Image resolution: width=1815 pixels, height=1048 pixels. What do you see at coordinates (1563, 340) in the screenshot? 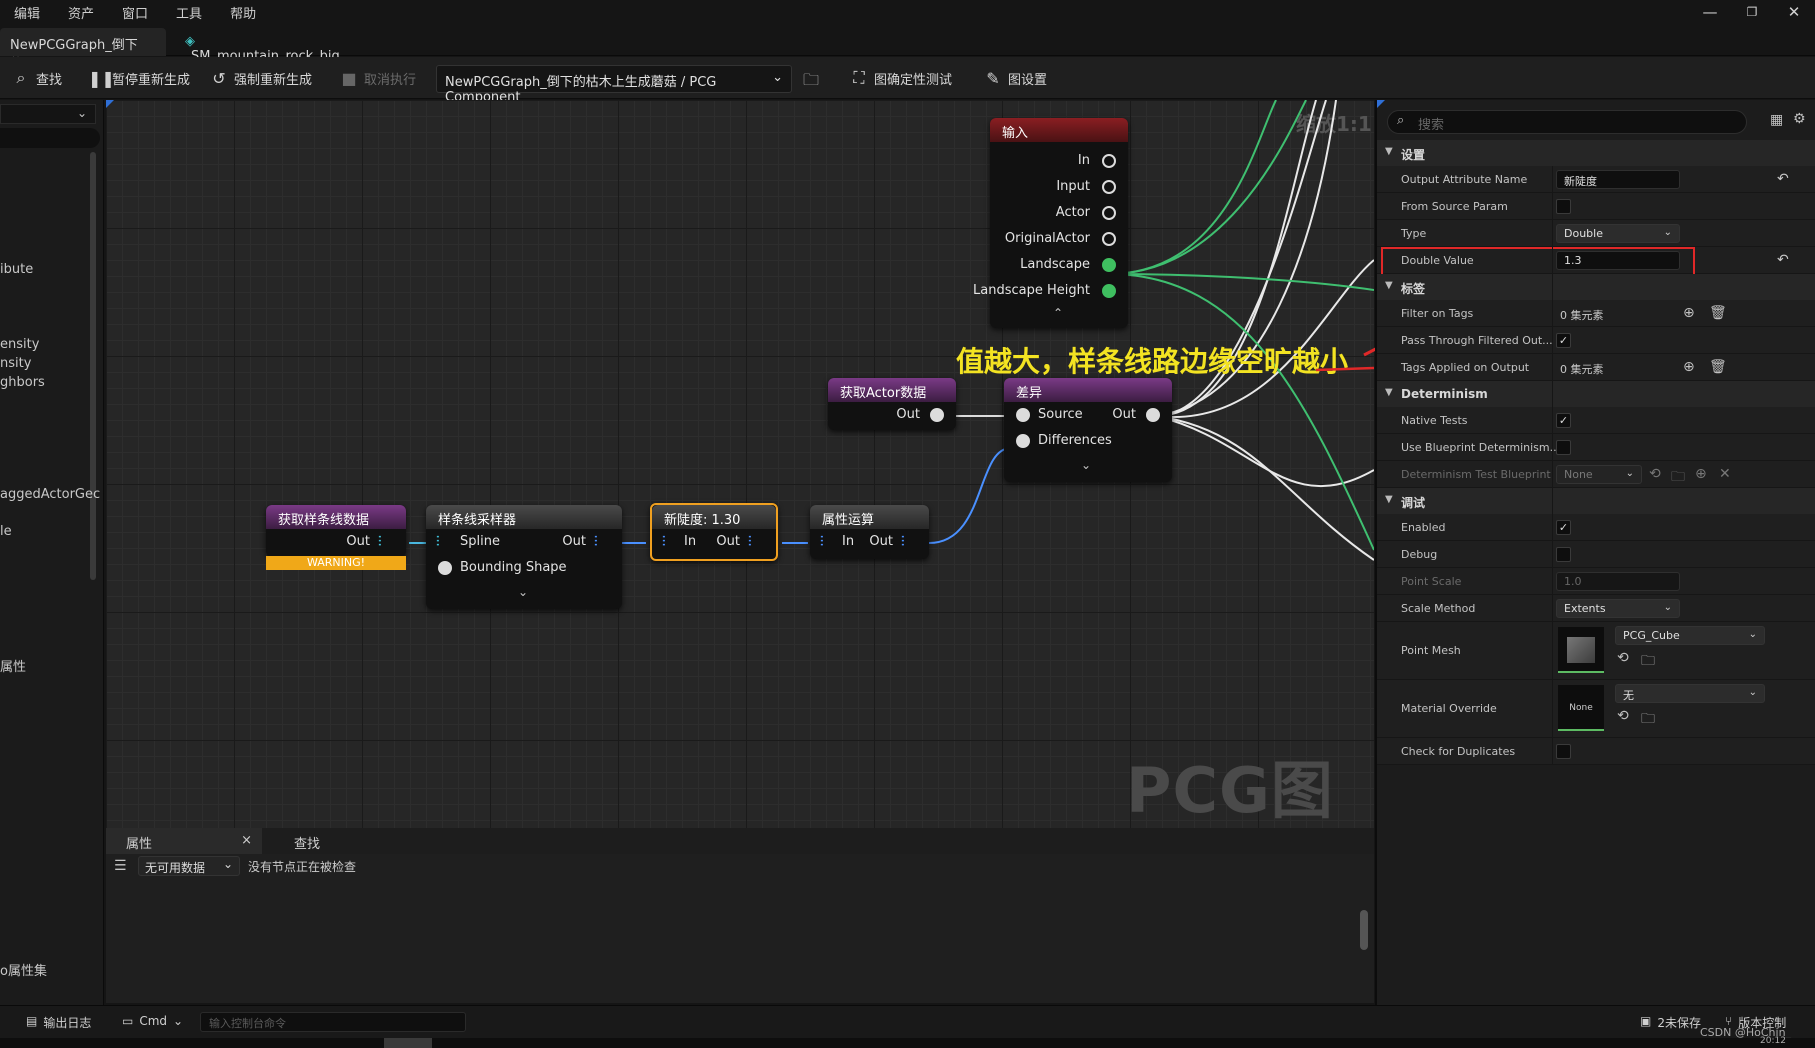
I see `pass-through-checkbox: ✓` at bounding box center [1563, 340].